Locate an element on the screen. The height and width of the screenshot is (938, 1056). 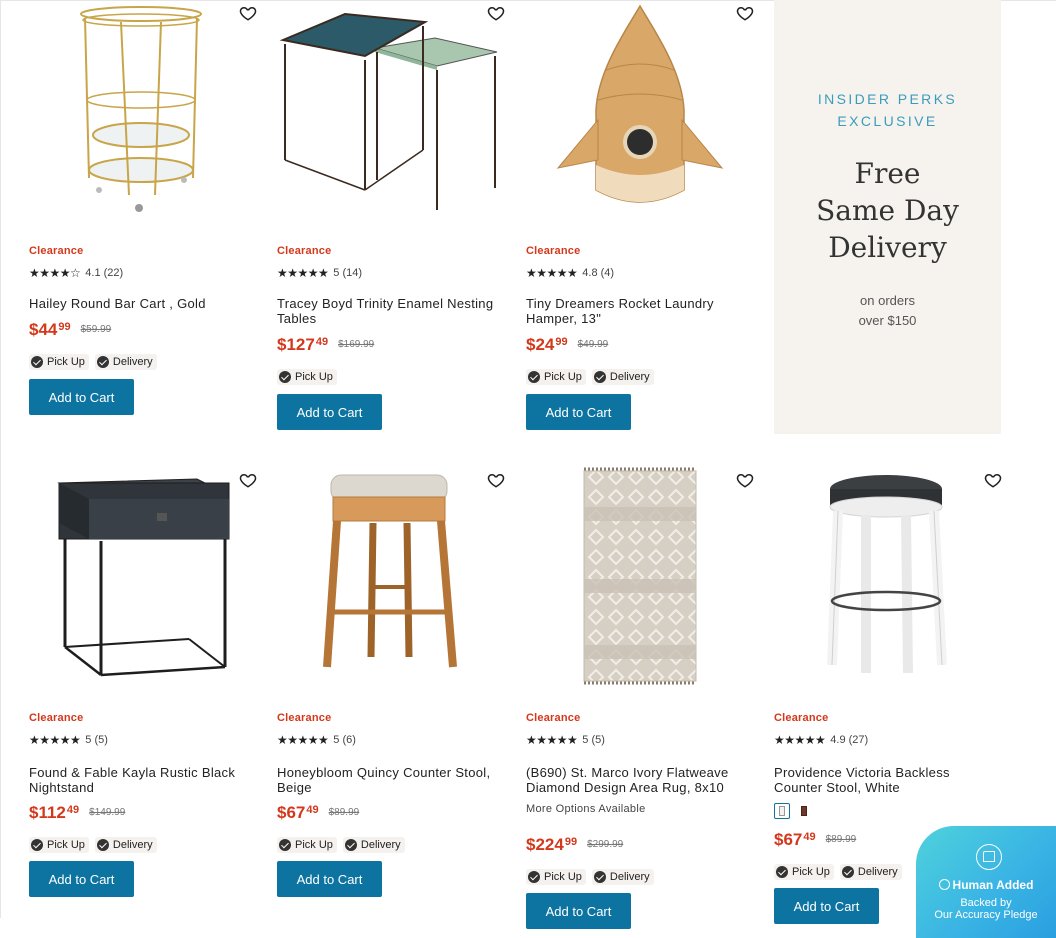
swatch-brown is located at coordinates (804, 811).